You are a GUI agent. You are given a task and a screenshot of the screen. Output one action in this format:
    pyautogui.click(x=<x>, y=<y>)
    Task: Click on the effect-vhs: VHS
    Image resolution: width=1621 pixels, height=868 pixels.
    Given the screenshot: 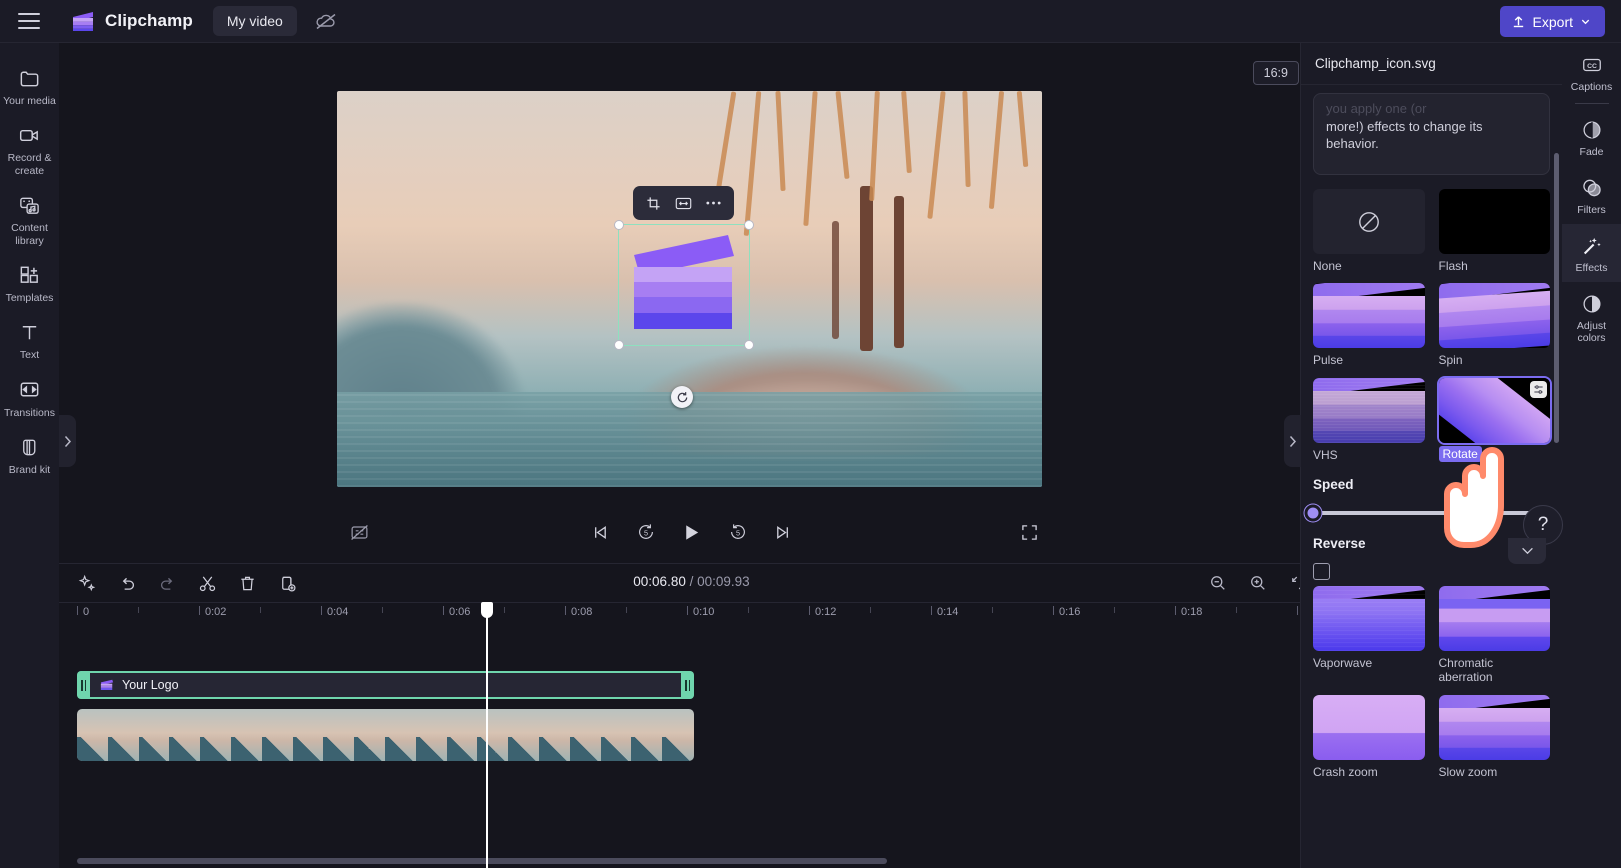 What is the action you would take?
    pyautogui.click(x=1369, y=420)
    